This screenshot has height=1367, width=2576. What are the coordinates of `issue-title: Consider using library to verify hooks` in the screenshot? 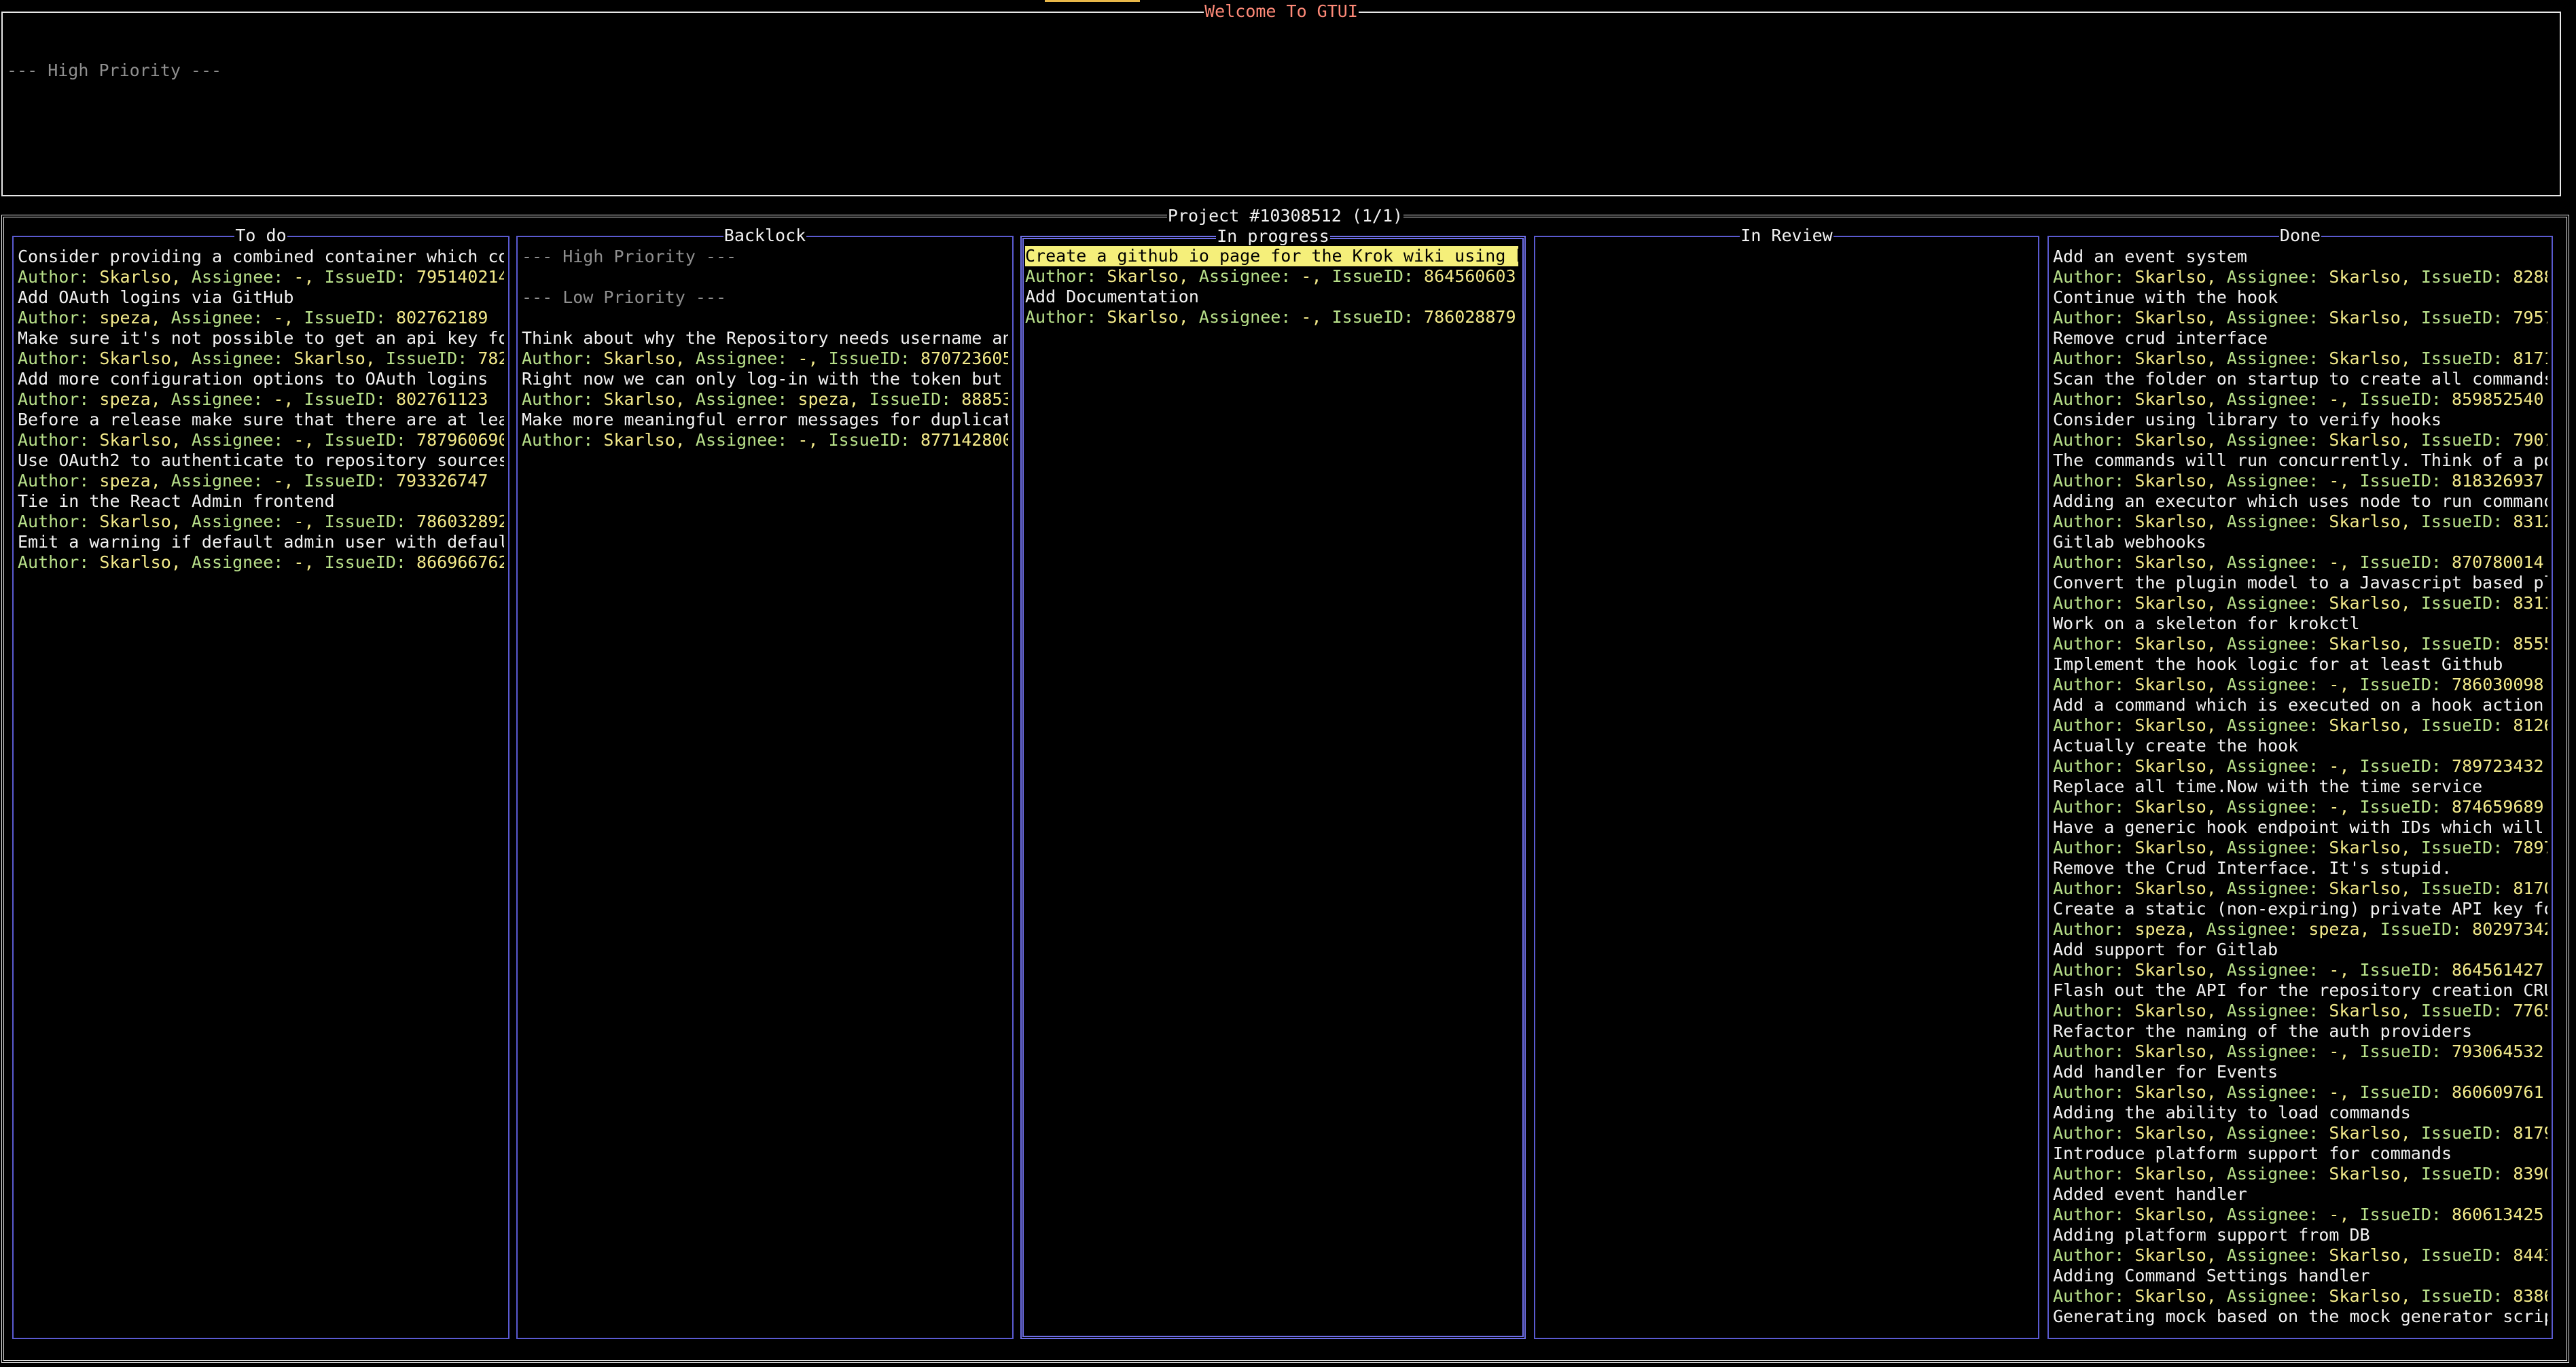 It's located at (2300, 420).